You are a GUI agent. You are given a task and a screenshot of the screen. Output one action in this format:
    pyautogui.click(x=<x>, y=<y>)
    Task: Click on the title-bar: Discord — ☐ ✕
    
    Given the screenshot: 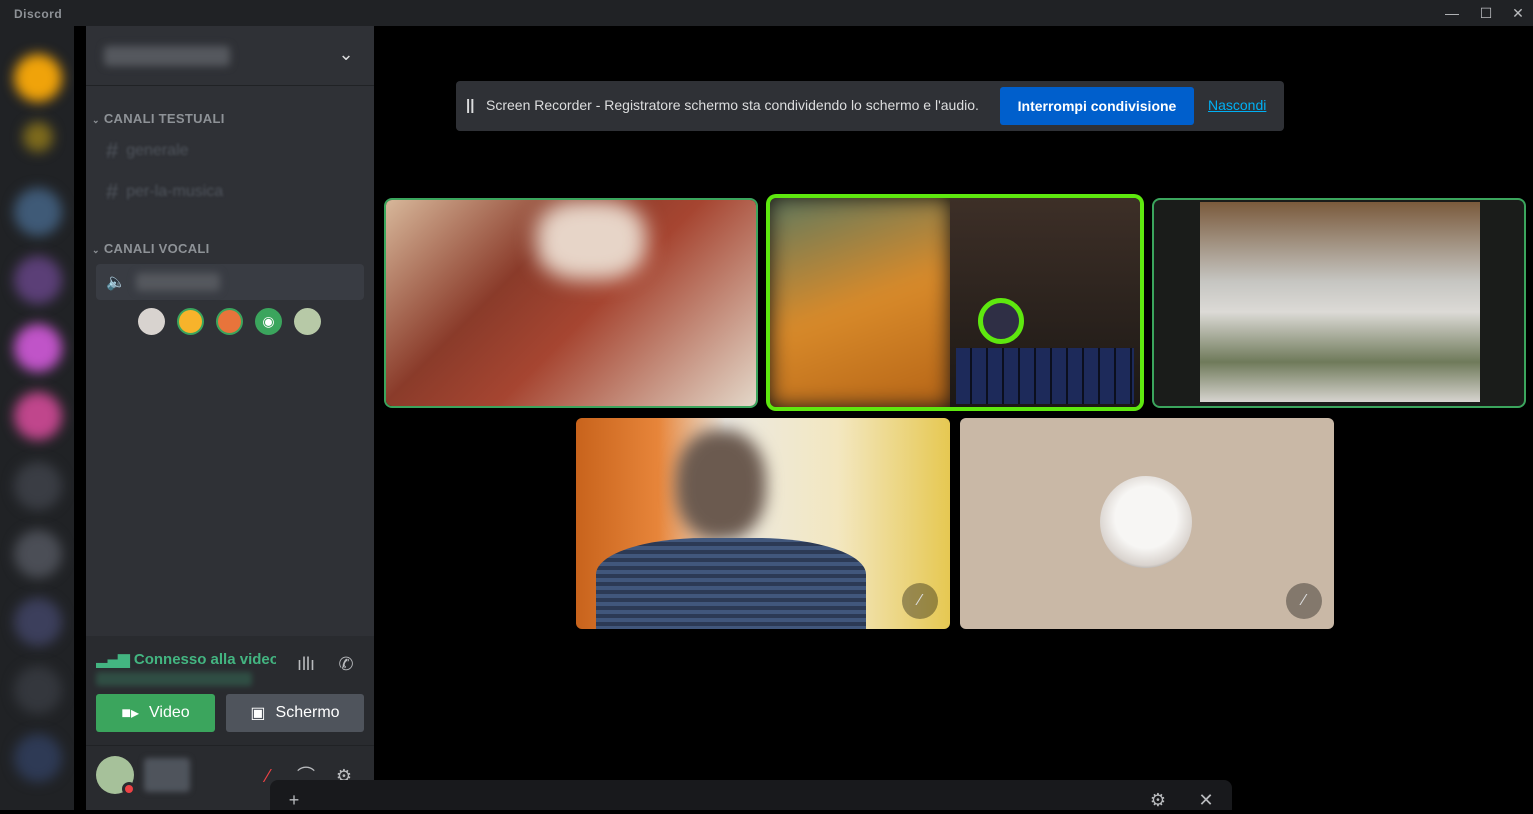 What is the action you would take?
    pyautogui.click(x=766, y=13)
    